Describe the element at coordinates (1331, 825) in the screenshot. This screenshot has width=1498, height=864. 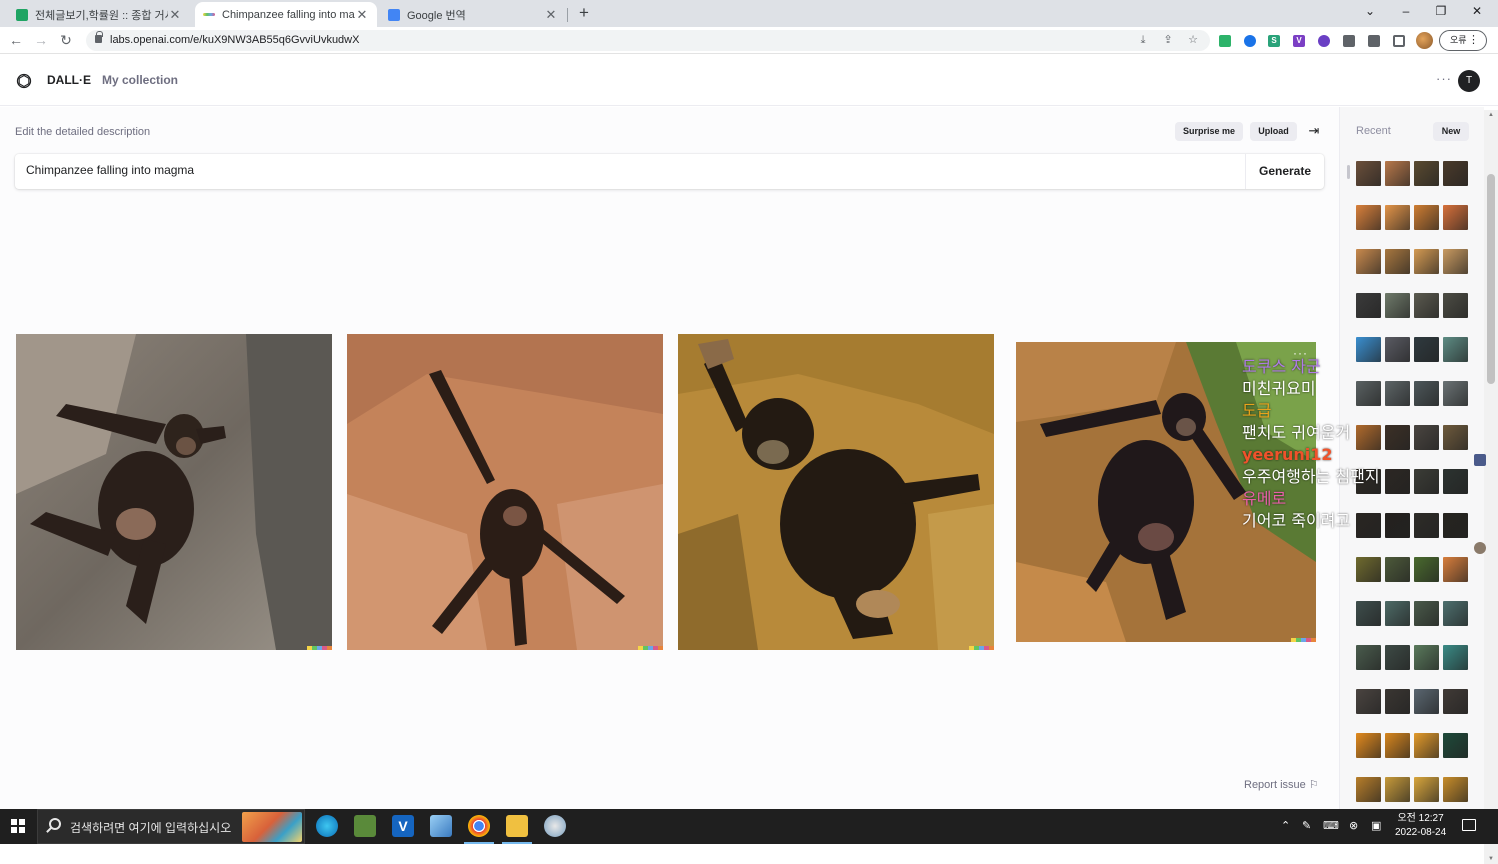
I see `keyboard-icon: ⌨` at that location.